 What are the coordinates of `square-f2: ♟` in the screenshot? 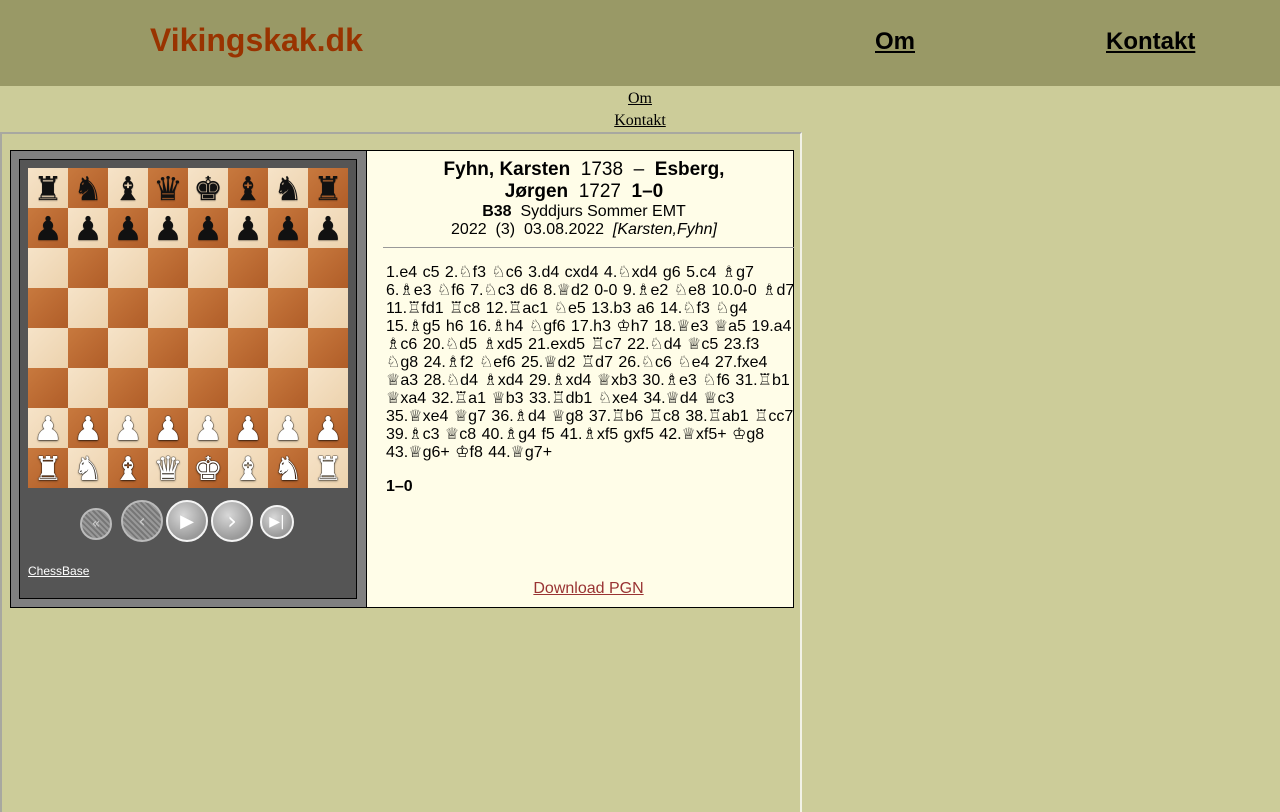 It's located at (248, 428).